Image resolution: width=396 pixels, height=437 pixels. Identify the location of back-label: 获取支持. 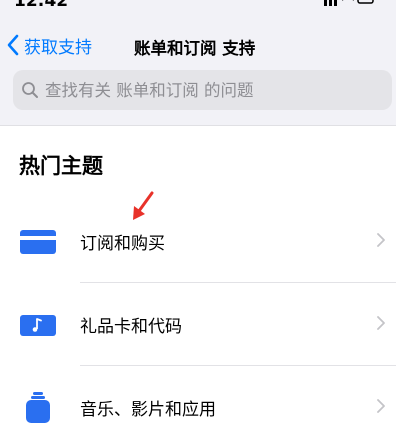
(58, 47).